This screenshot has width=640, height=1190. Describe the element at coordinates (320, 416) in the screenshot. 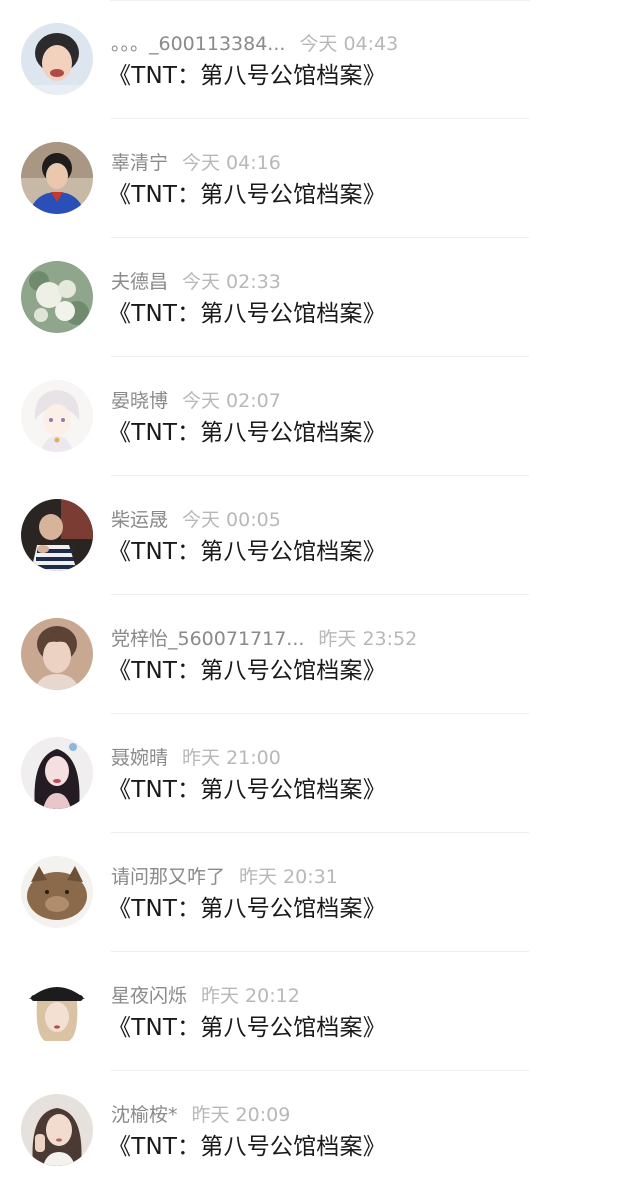

I see `comment-row: 晏晓博 今天 02:07 《TNT：第八号公馆档案》` at that location.